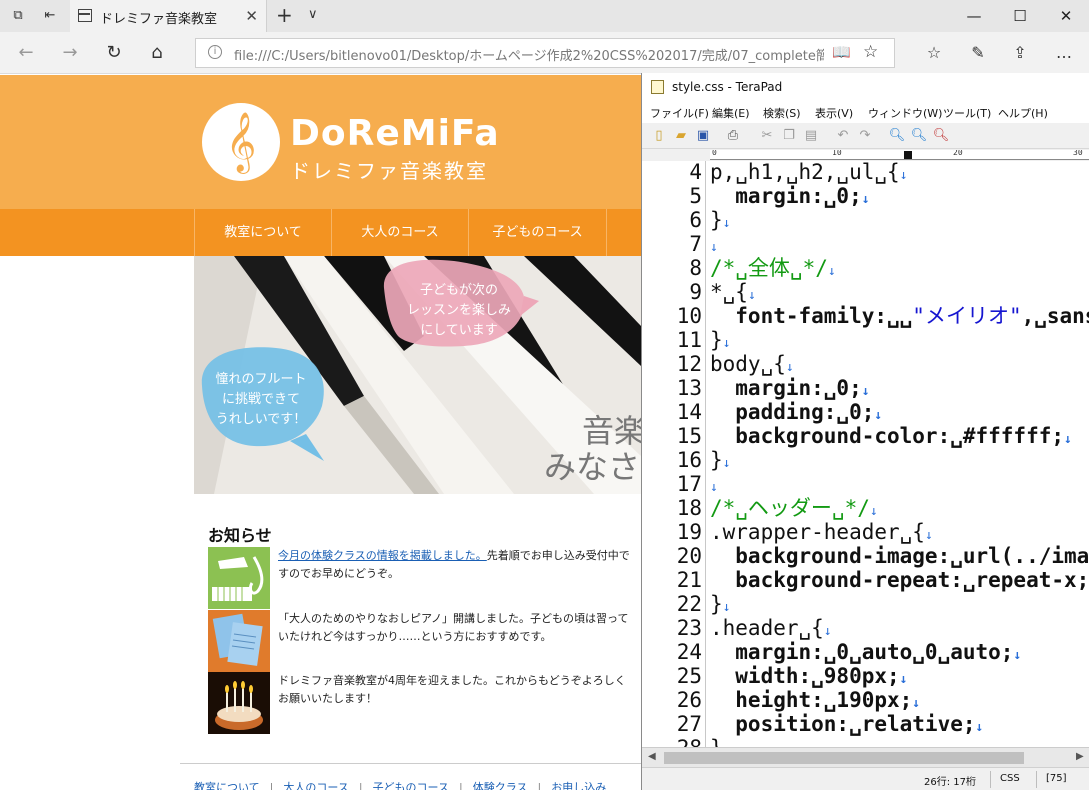  I want to click on tab-bar: ⧉ ⇤ ドレミファ音楽教室 ✕ + ∨ — ☐ ✕, so click(544, 16).